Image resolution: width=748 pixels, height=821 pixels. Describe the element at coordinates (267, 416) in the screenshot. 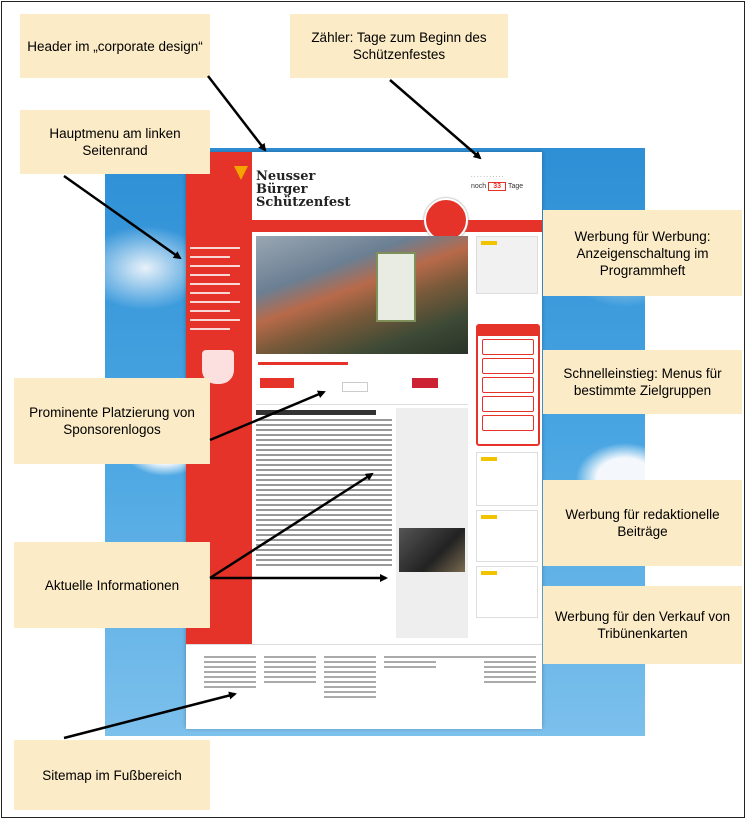

I see `arrow-sponsors` at that location.